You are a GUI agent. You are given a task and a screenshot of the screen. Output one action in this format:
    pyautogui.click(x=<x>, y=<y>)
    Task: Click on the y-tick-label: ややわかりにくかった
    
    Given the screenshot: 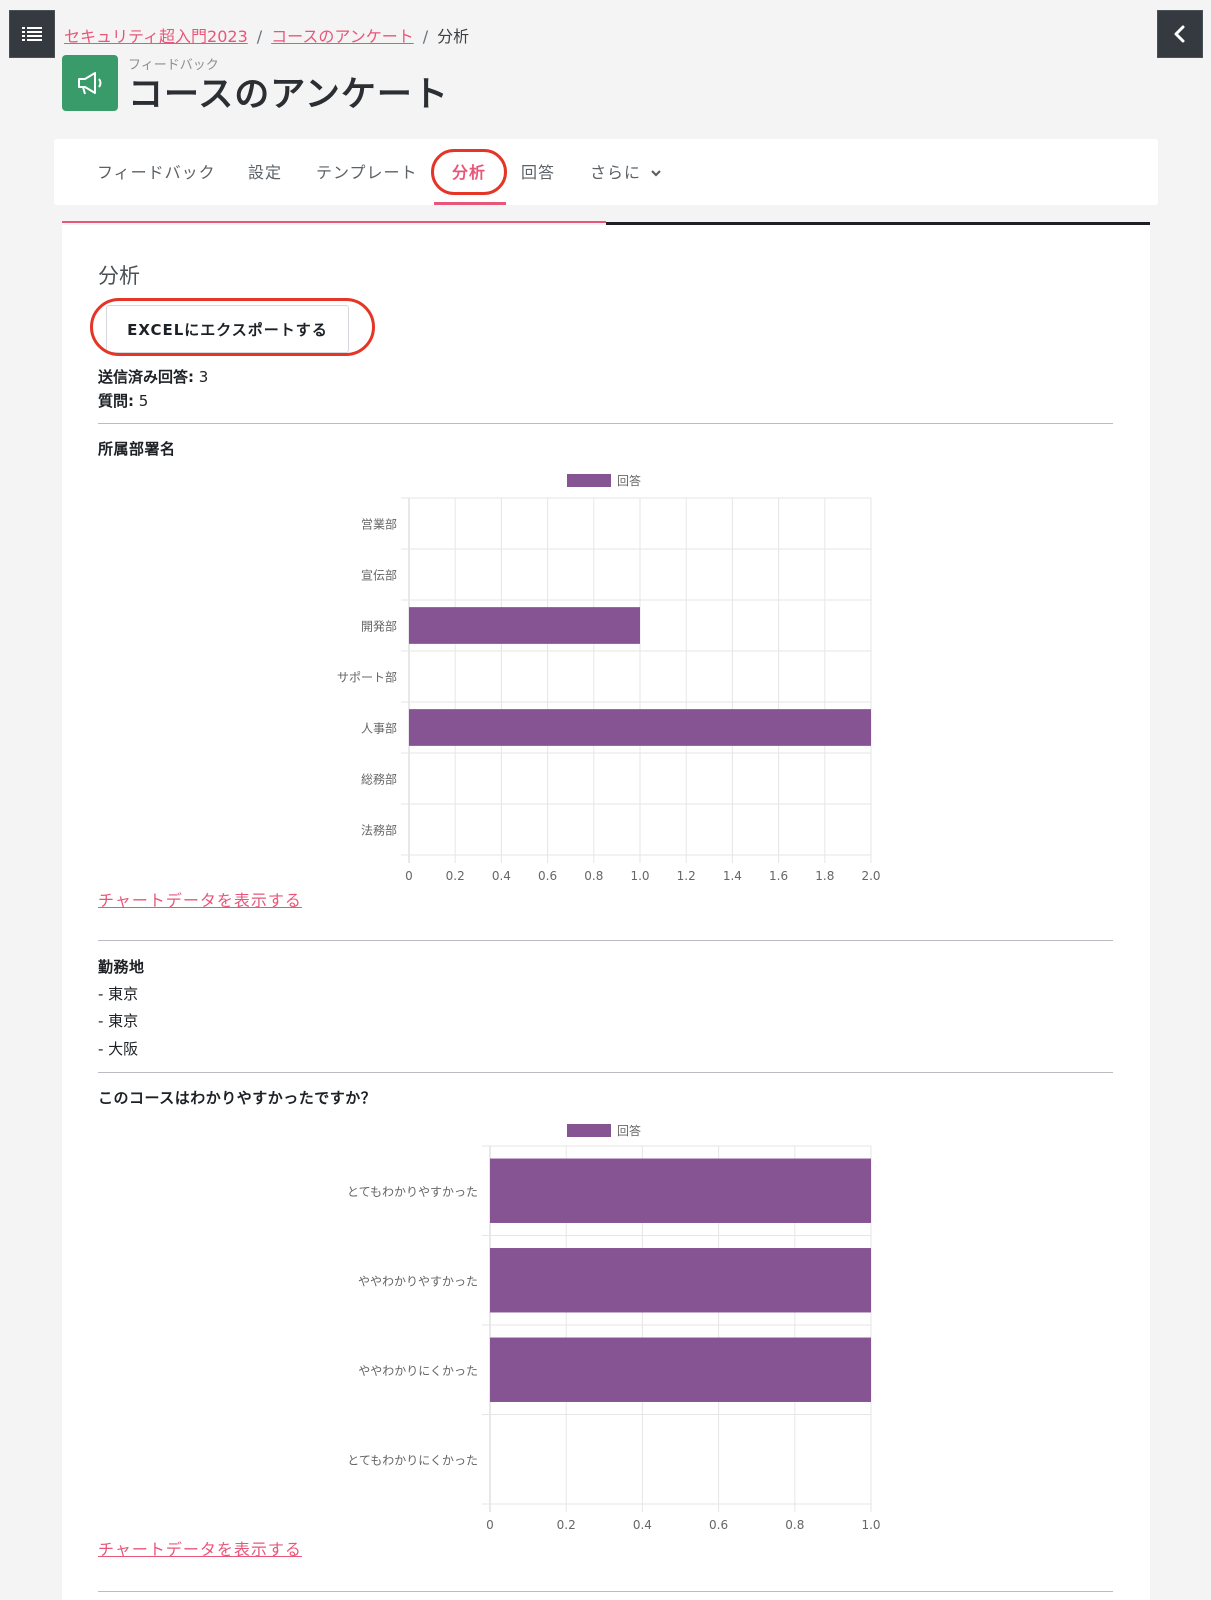 What is the action you would take?
    pyautogui.click(x=418, y=1371)
    